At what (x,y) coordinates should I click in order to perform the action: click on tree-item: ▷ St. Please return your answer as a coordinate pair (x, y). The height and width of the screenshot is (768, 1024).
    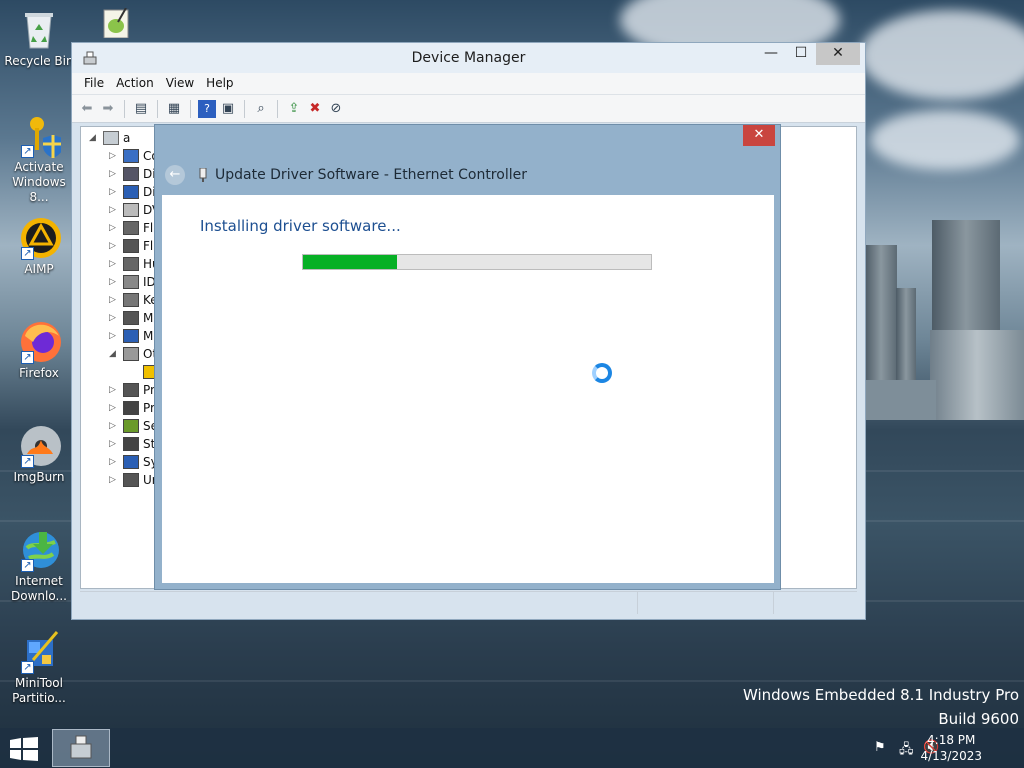
    Looking at the image, I should click on (132, 444).